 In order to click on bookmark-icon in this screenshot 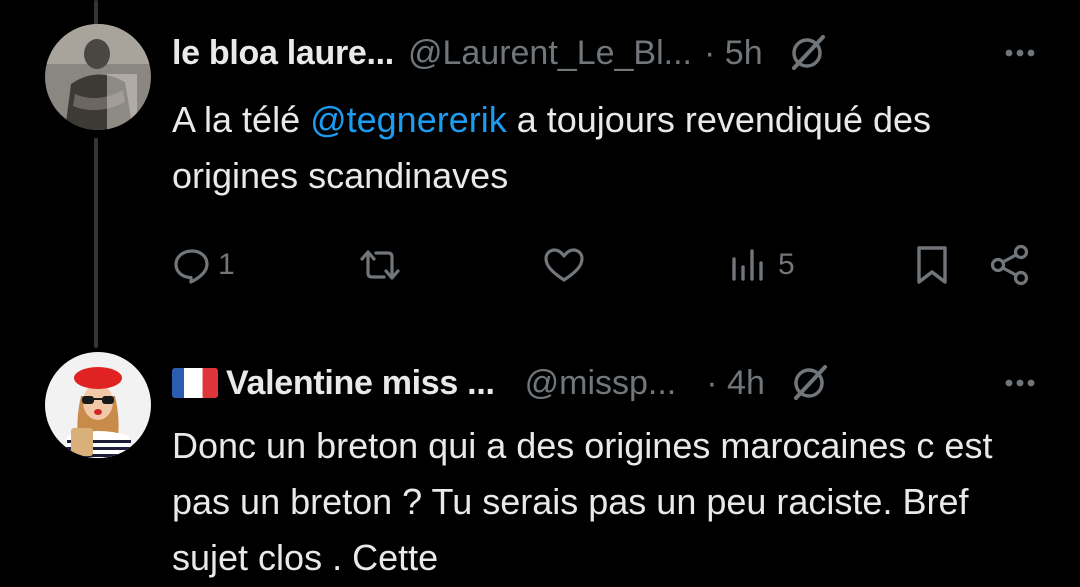, I will do `click(932, 265)`.